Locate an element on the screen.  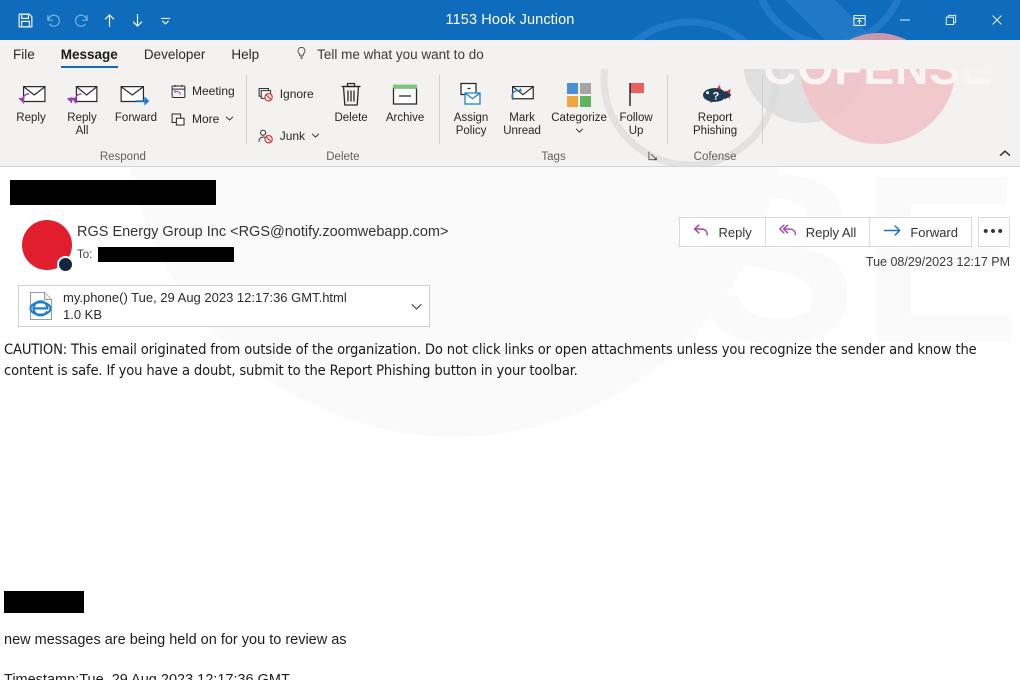
mark-unread-icon is located at coordinates (522, 95).